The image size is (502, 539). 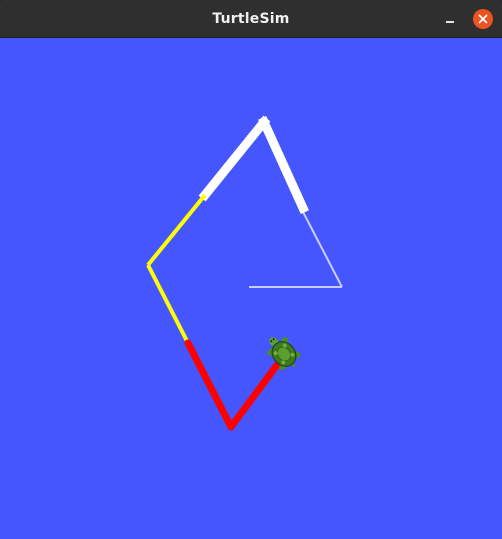 I want to click on window-title: TurtleSim, so click(x=251, y=19).